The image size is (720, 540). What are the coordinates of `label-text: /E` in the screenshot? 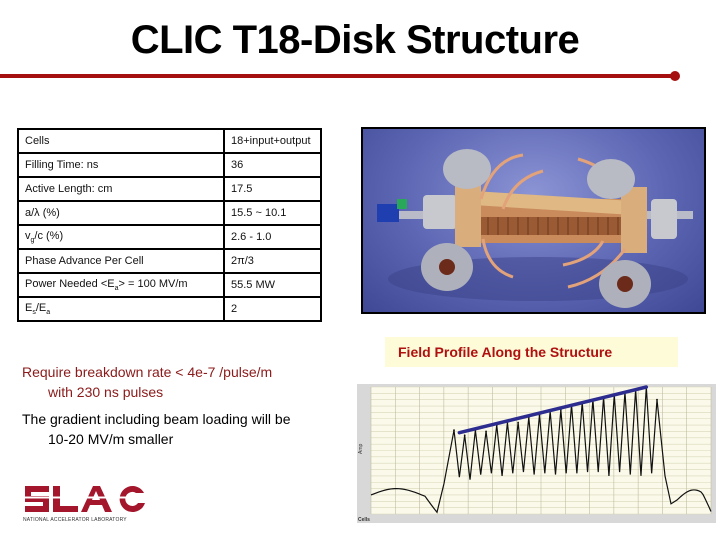 It's located at (41, 307).